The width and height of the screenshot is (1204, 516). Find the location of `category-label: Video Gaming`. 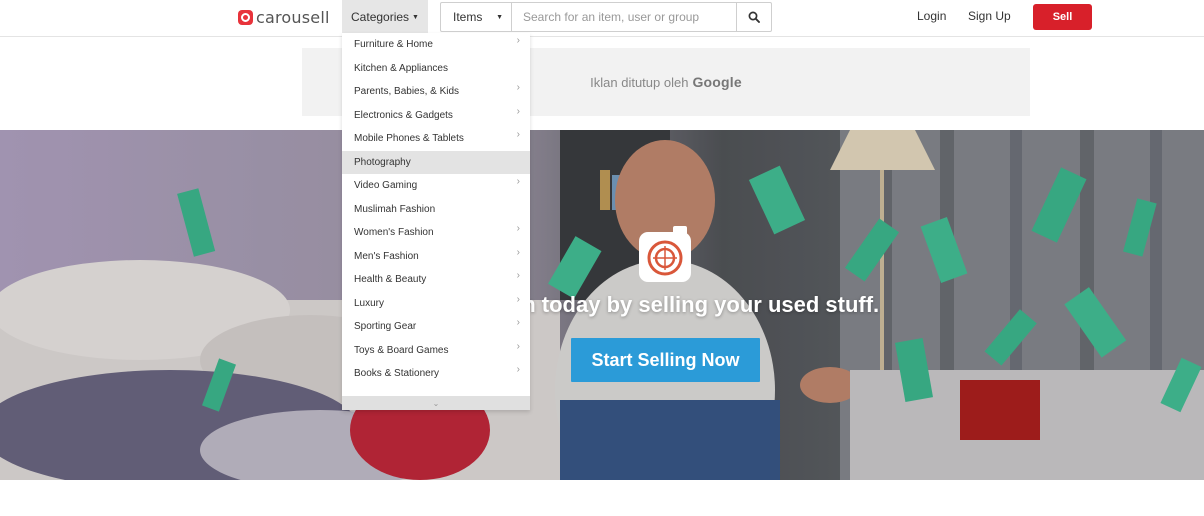

category-label: Video Gaming is located at coordinates (386, 186).